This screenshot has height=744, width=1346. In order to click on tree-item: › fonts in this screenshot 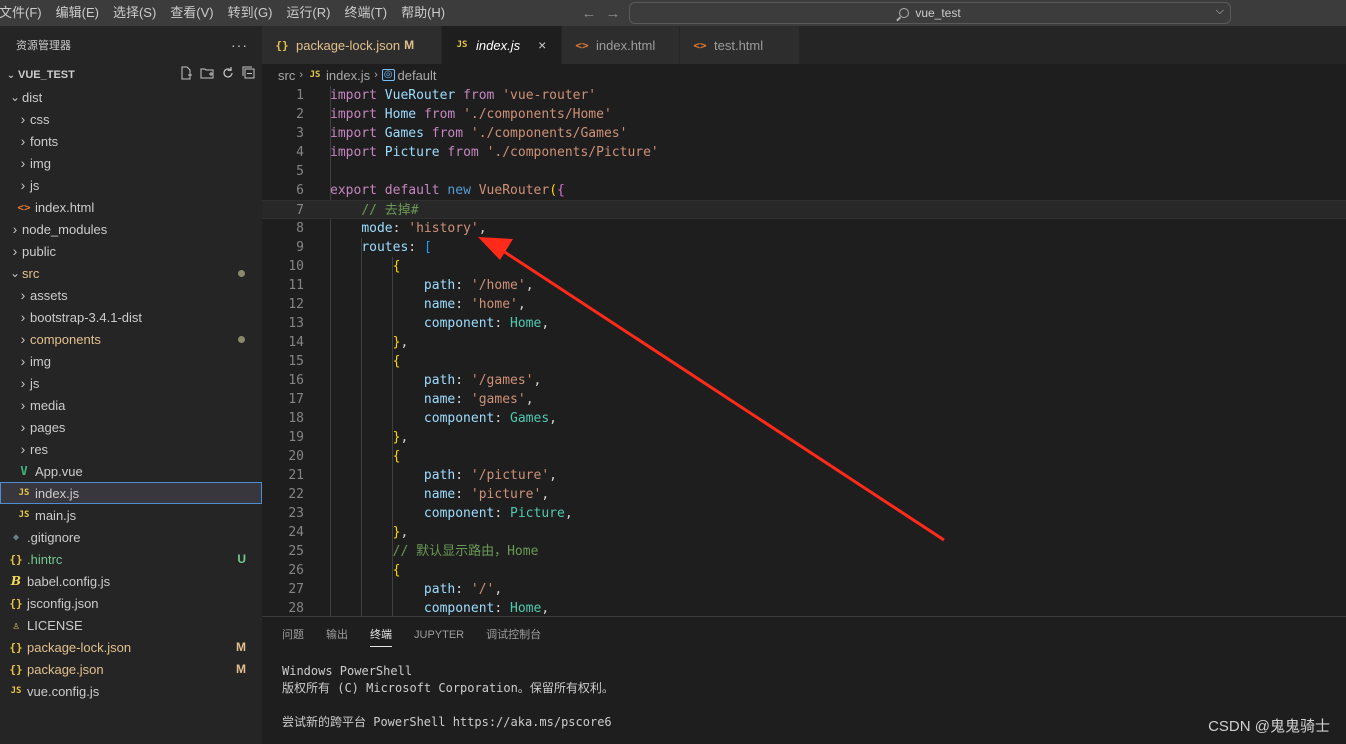, I will do `click(131, 141)`.